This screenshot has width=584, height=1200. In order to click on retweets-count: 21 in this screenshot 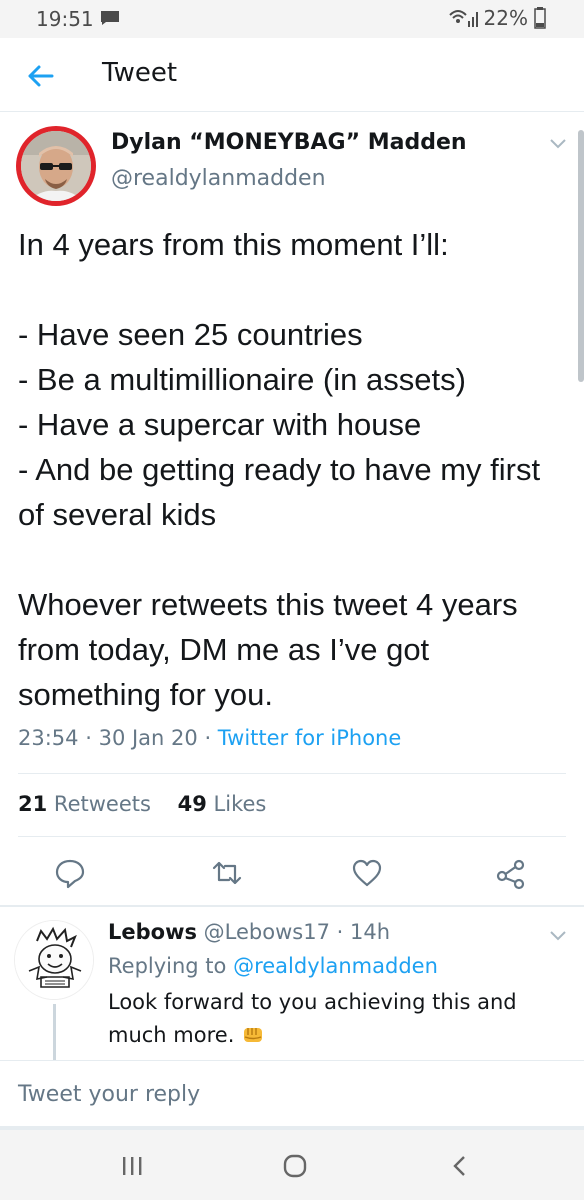, I will do `click(33, 804)`.